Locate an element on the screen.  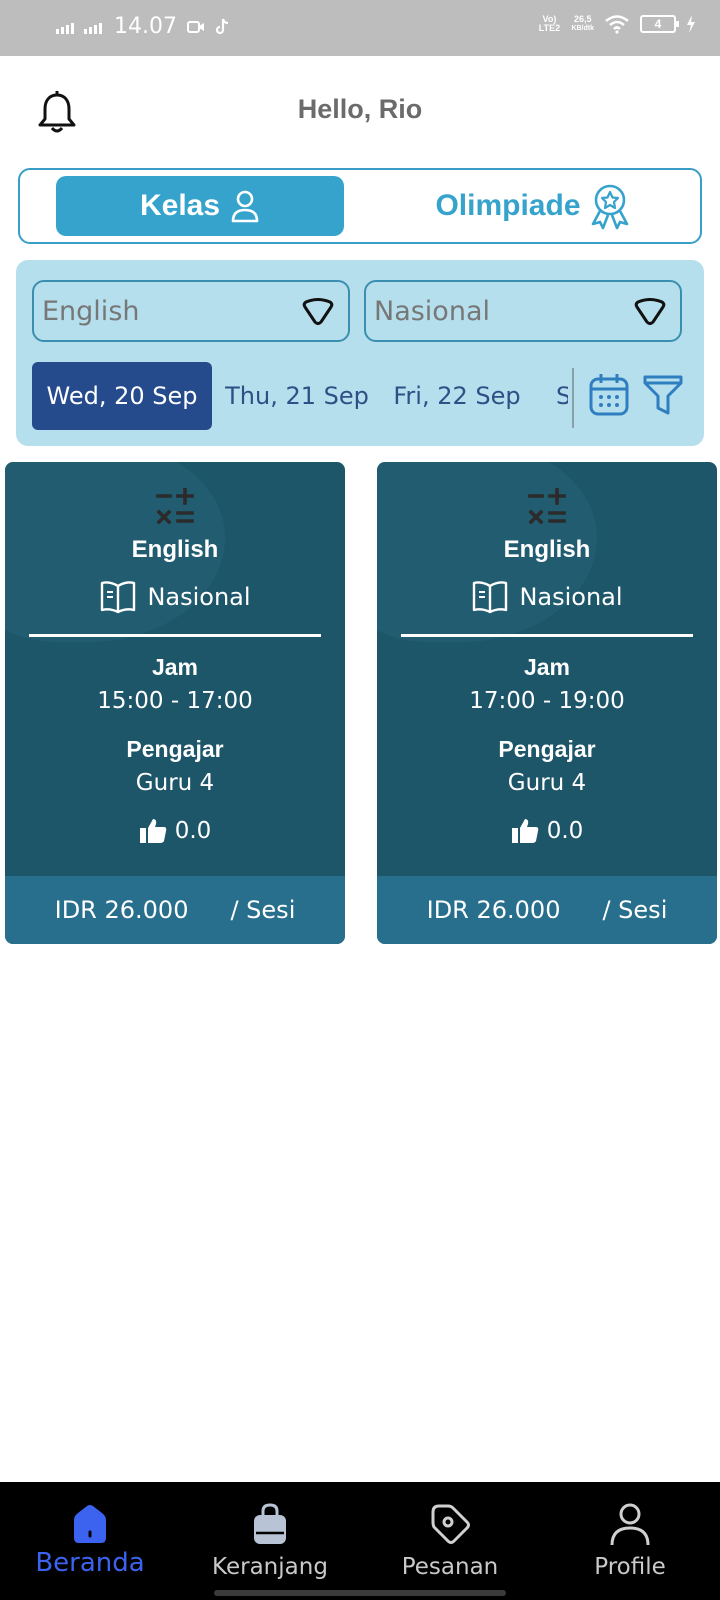
battery-icon: 4 is located at coordinates (659, 24).